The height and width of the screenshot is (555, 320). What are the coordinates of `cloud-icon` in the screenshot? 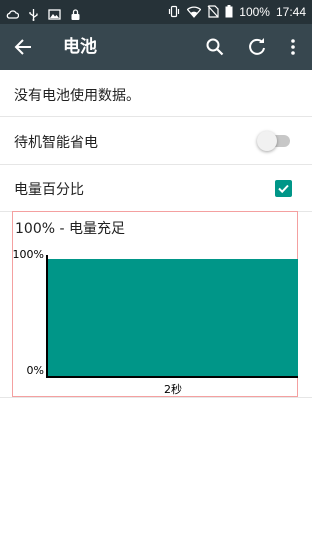 It's located at (13, 12).